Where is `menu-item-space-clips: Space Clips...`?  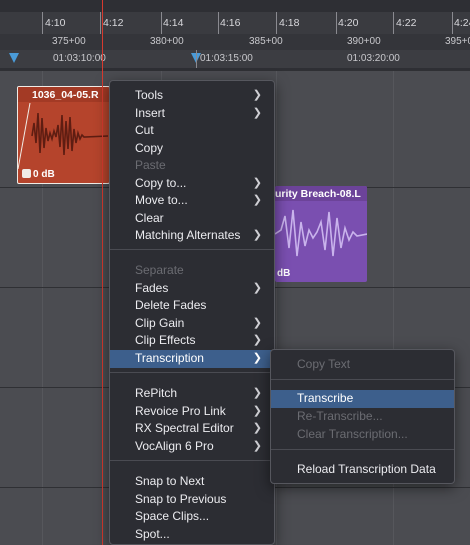
menu-item-space-clips: Space Clips... is located at coordinates (192, 517).